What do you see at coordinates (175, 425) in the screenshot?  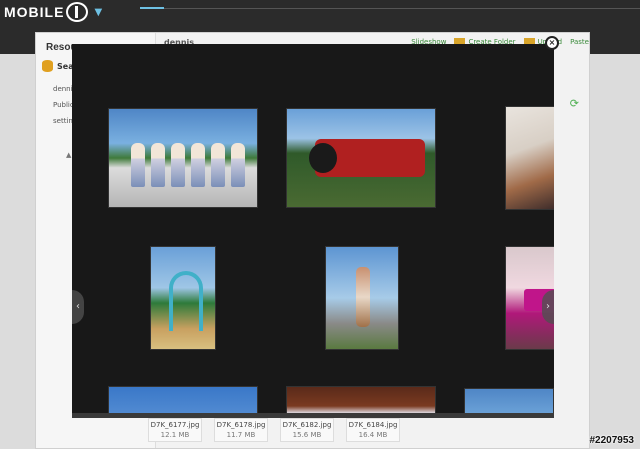 I see `file-name: D7K_6177.jpg` at bounding box center [175, 425].